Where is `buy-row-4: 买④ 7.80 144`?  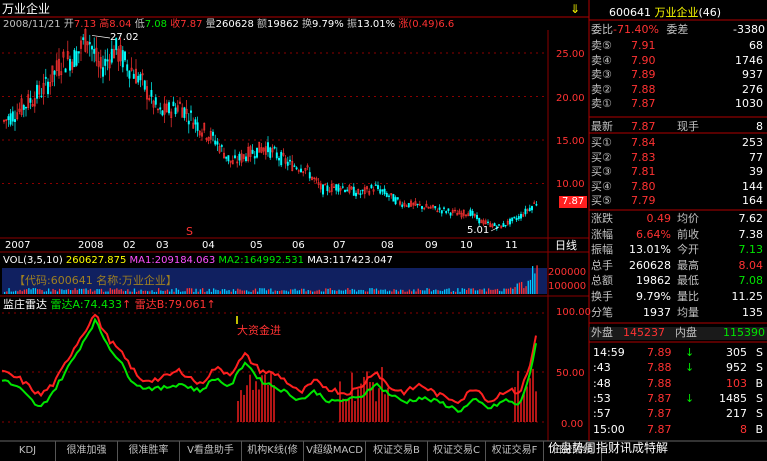
buy-row-4: 买④ 7.80 144 is located at coordinates (678, 187).